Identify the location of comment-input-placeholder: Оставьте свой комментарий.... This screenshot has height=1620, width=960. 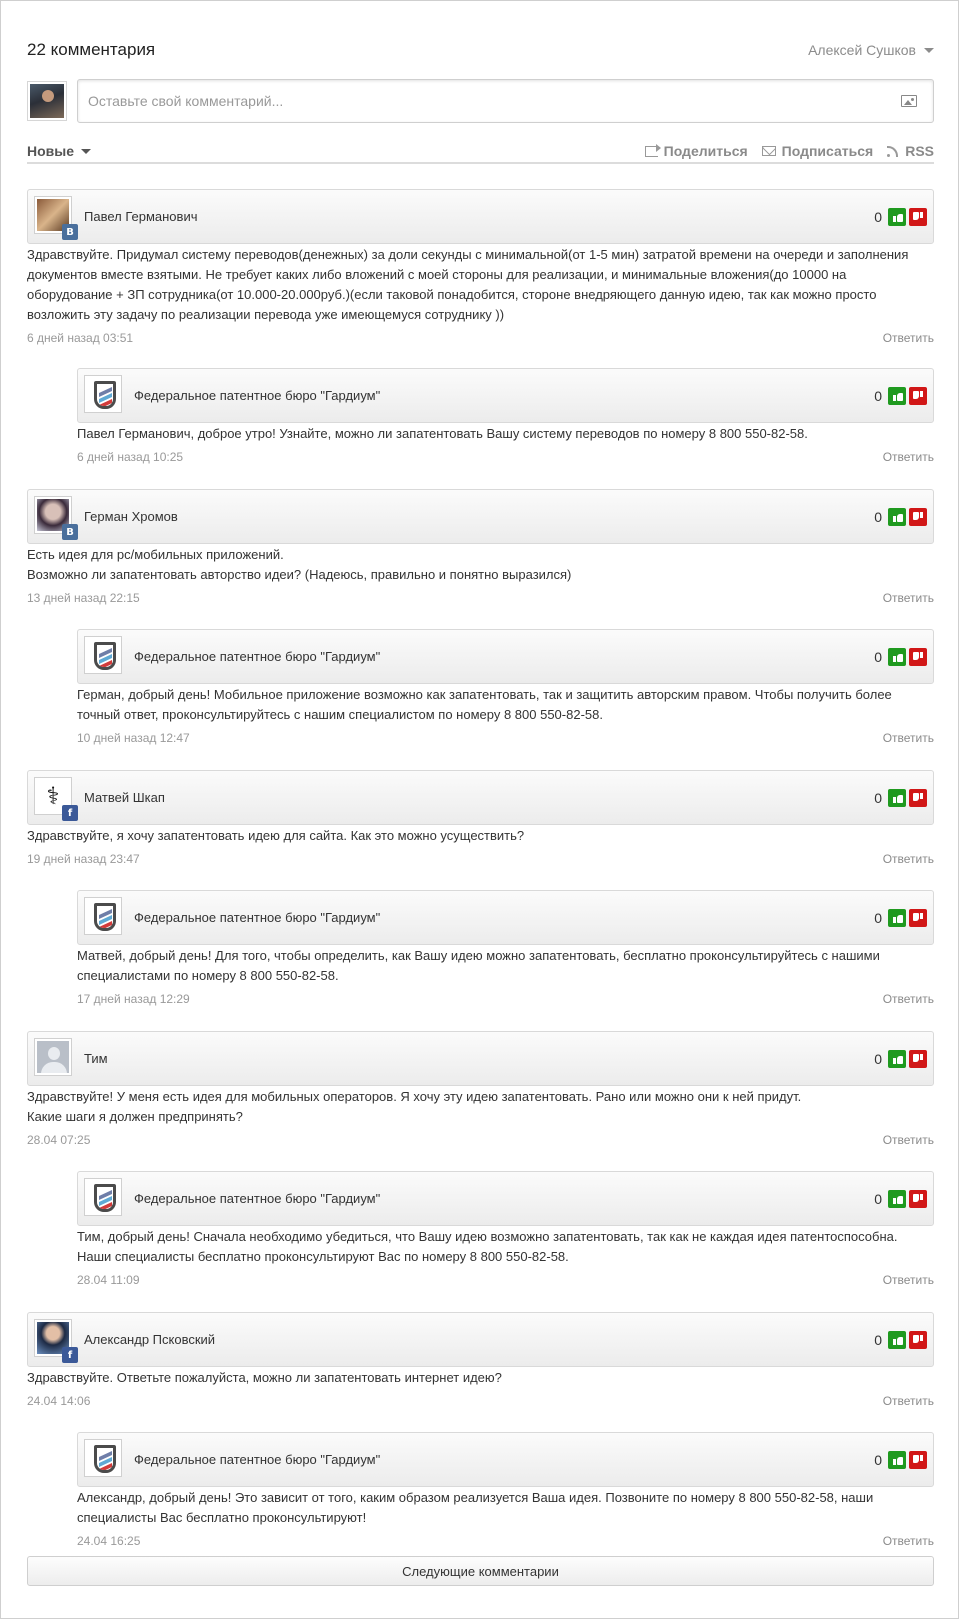
(186, 101).